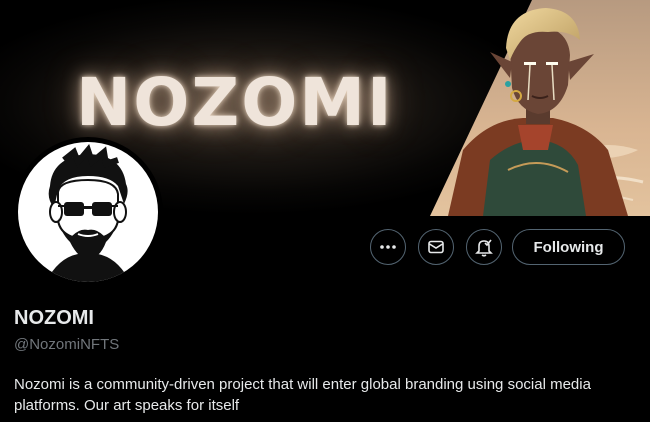 Image resolution: width=650 pixels, height=422 pixels. I want to click on following-button: Following, so click(568, 247).